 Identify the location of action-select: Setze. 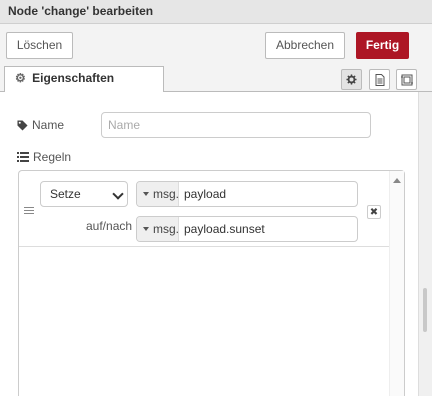
(84, 194).